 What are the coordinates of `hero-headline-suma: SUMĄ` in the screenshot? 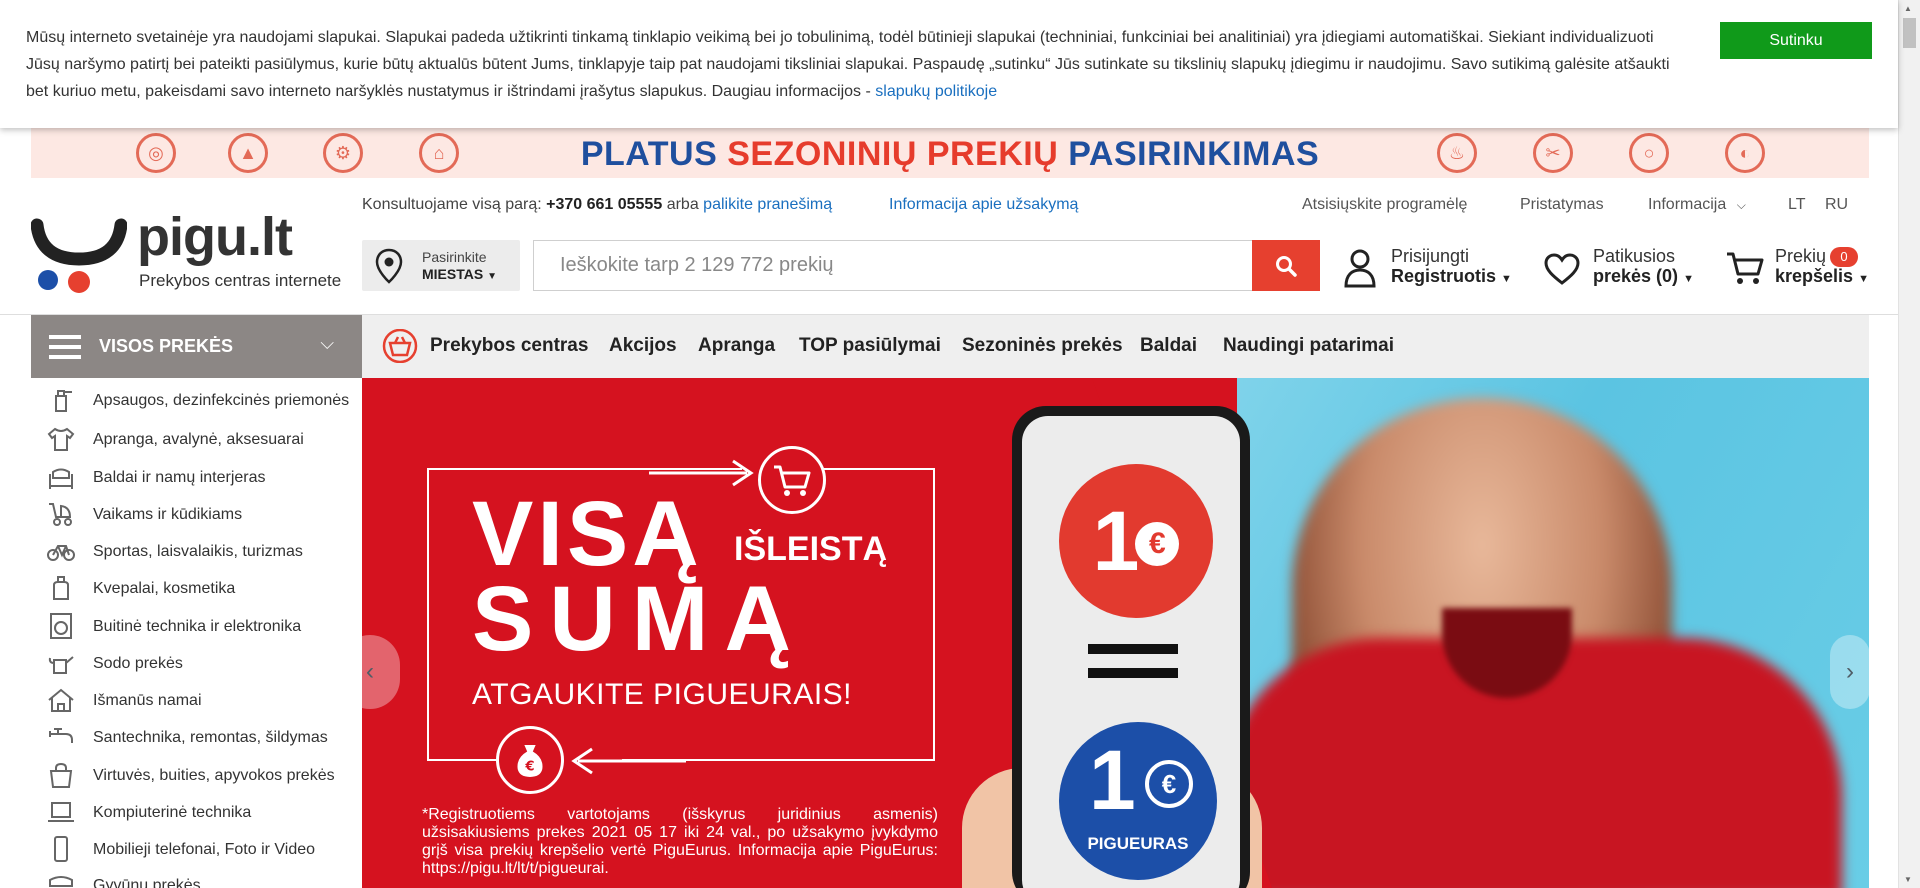 It's located at (639, 619).